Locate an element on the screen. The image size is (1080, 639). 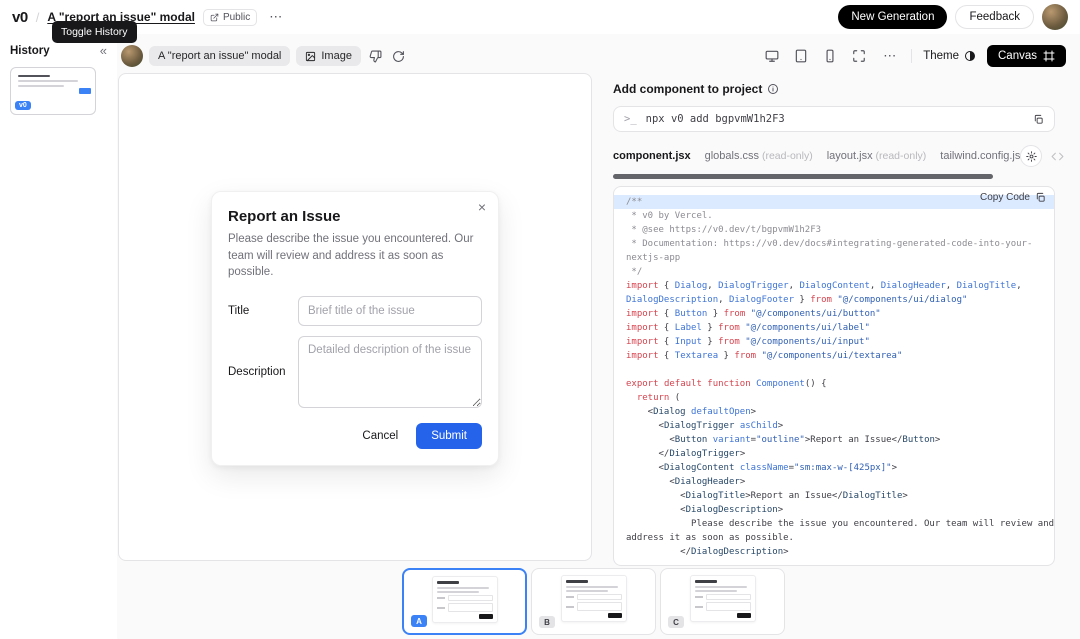
user-avatar is located at coordinates (1055, 17).